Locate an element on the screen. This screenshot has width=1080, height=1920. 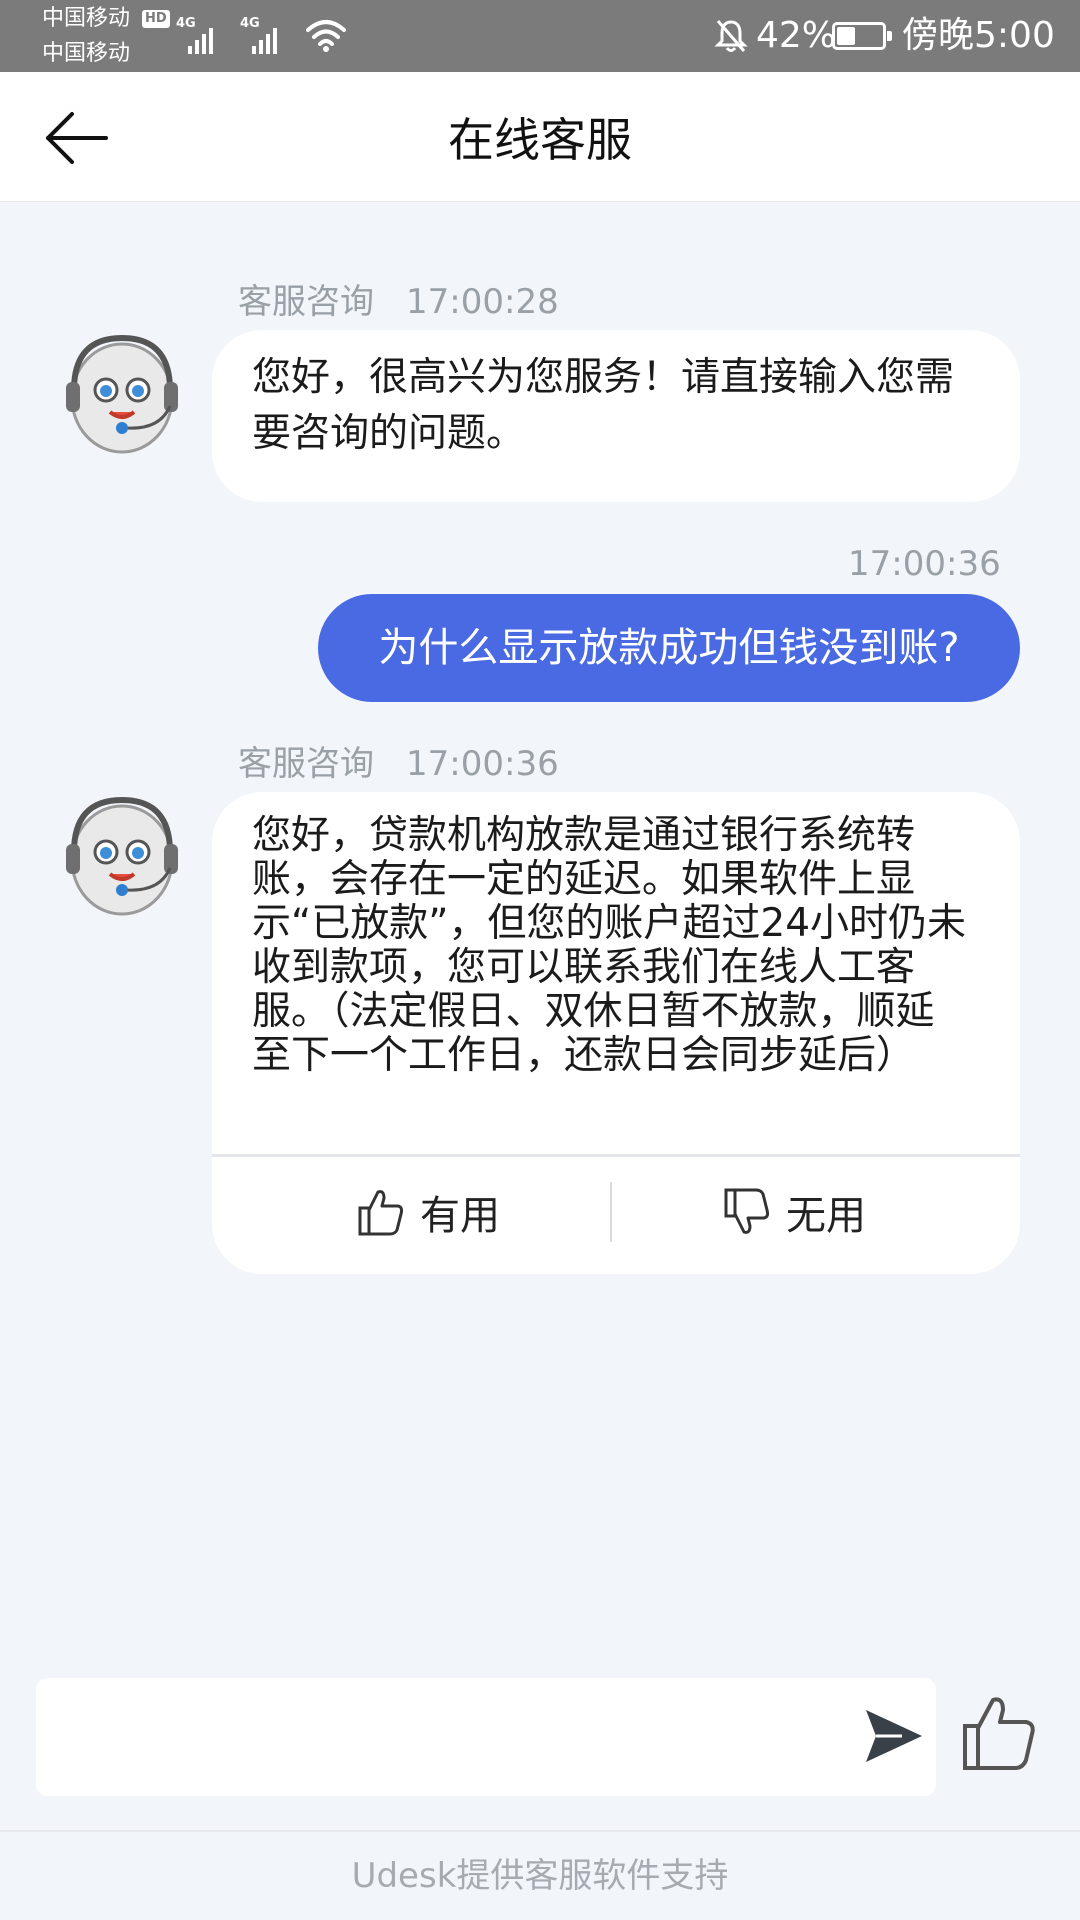
feedback-divider is located at coordinates (616, 1155).